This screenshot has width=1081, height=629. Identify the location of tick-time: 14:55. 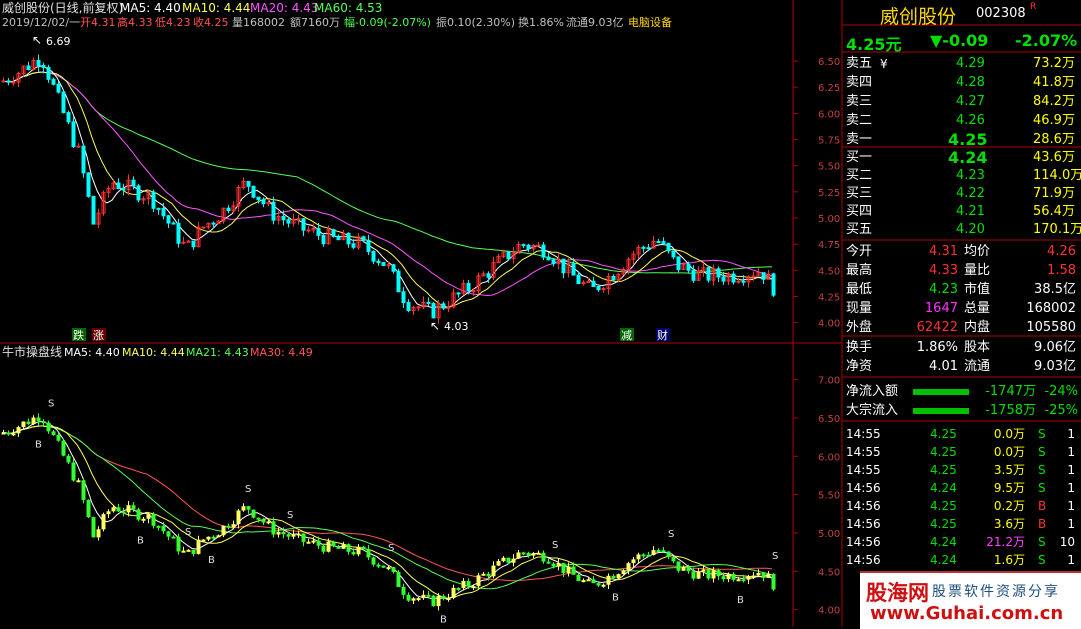
(863, 452).